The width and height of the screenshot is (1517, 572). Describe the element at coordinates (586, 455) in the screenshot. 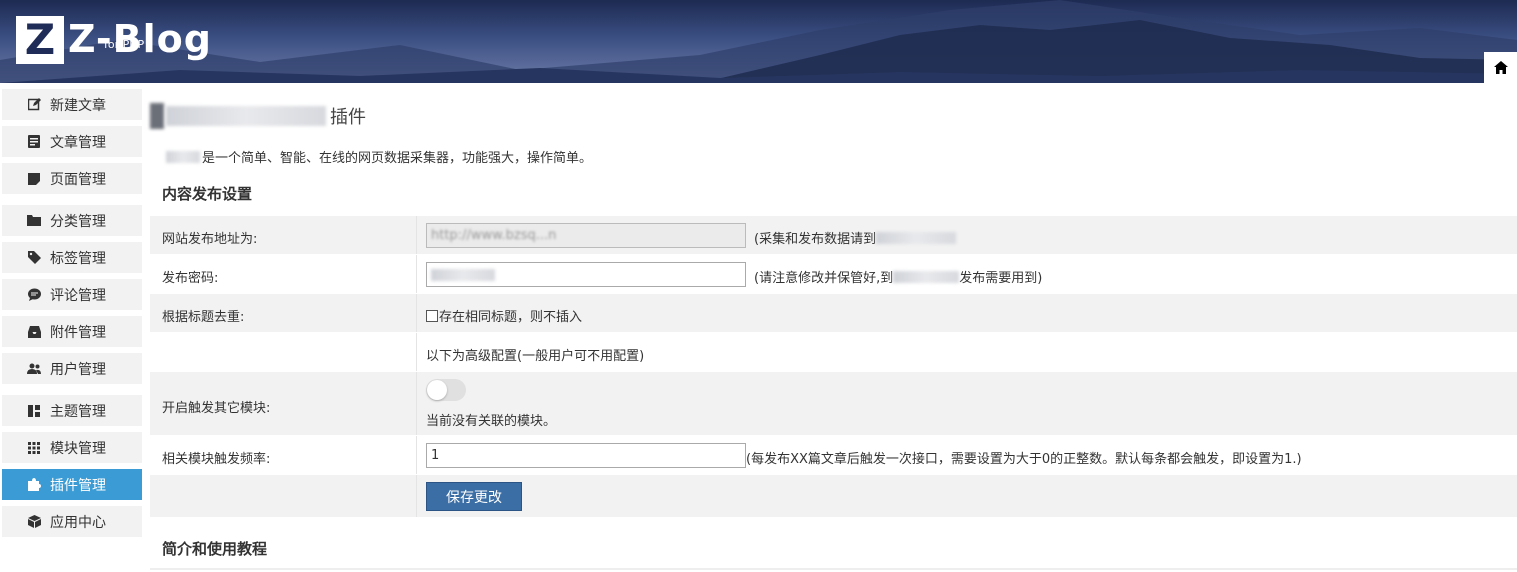

I see `frequency-input: 1` at that location.